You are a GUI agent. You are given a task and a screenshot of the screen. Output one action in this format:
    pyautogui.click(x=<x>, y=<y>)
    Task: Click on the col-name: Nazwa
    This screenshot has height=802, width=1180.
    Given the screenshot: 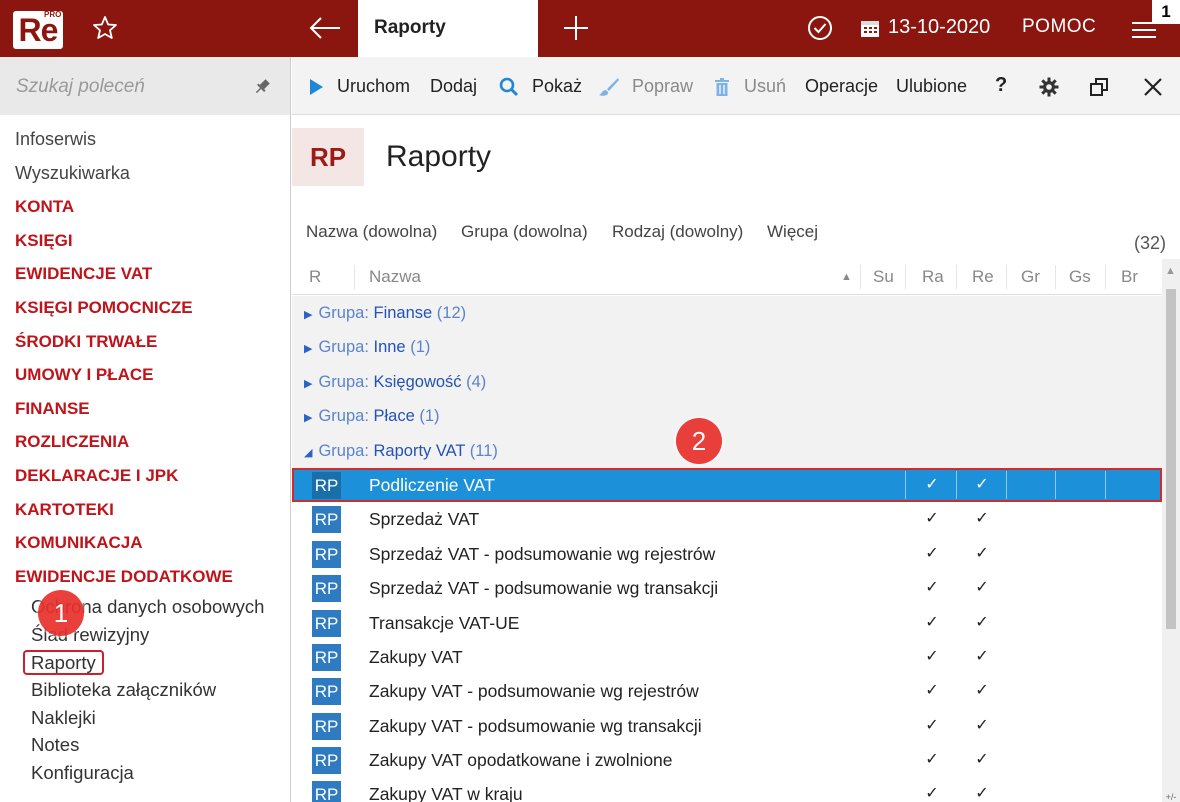 What is the action you would take?
    pyautogui.click(x=395, y=277)
    